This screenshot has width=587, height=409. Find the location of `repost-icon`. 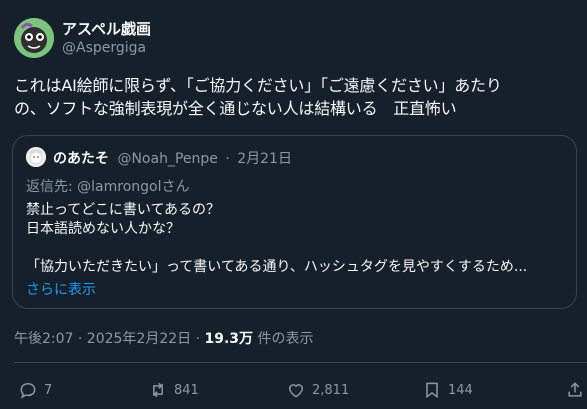

repost-icon is located at coordinates (158, 390).